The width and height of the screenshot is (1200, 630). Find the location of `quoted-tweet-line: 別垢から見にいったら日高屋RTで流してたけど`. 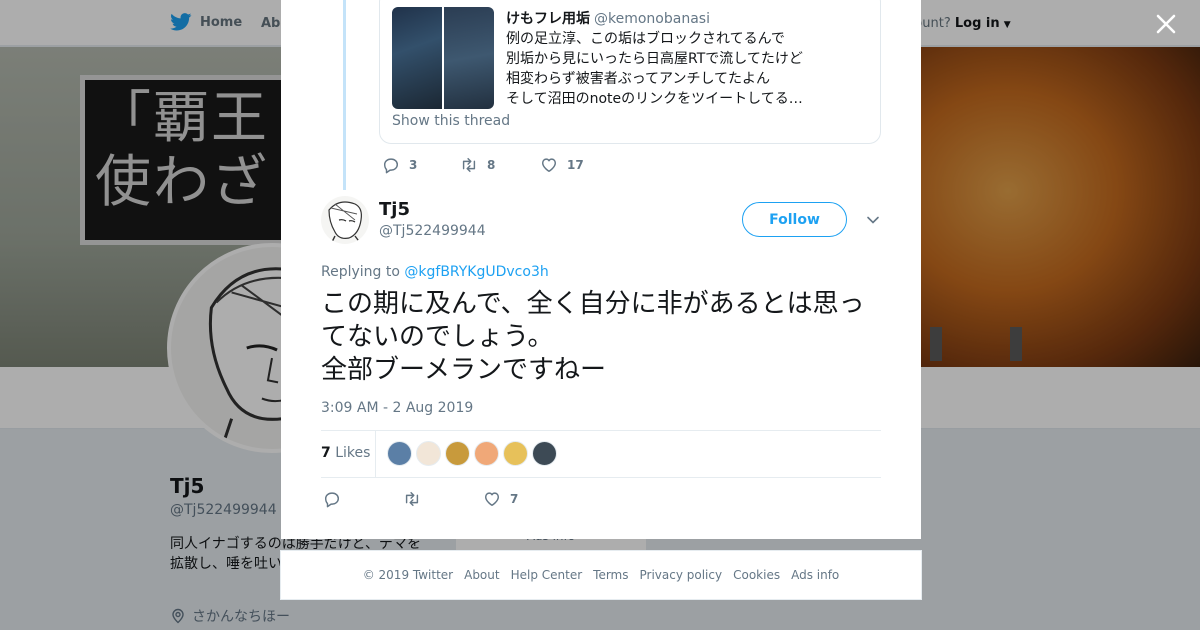

quoted-tweet-line: 別垢から見にいったら日高屋RTで流してたけど is located at coordinates (654, 59).